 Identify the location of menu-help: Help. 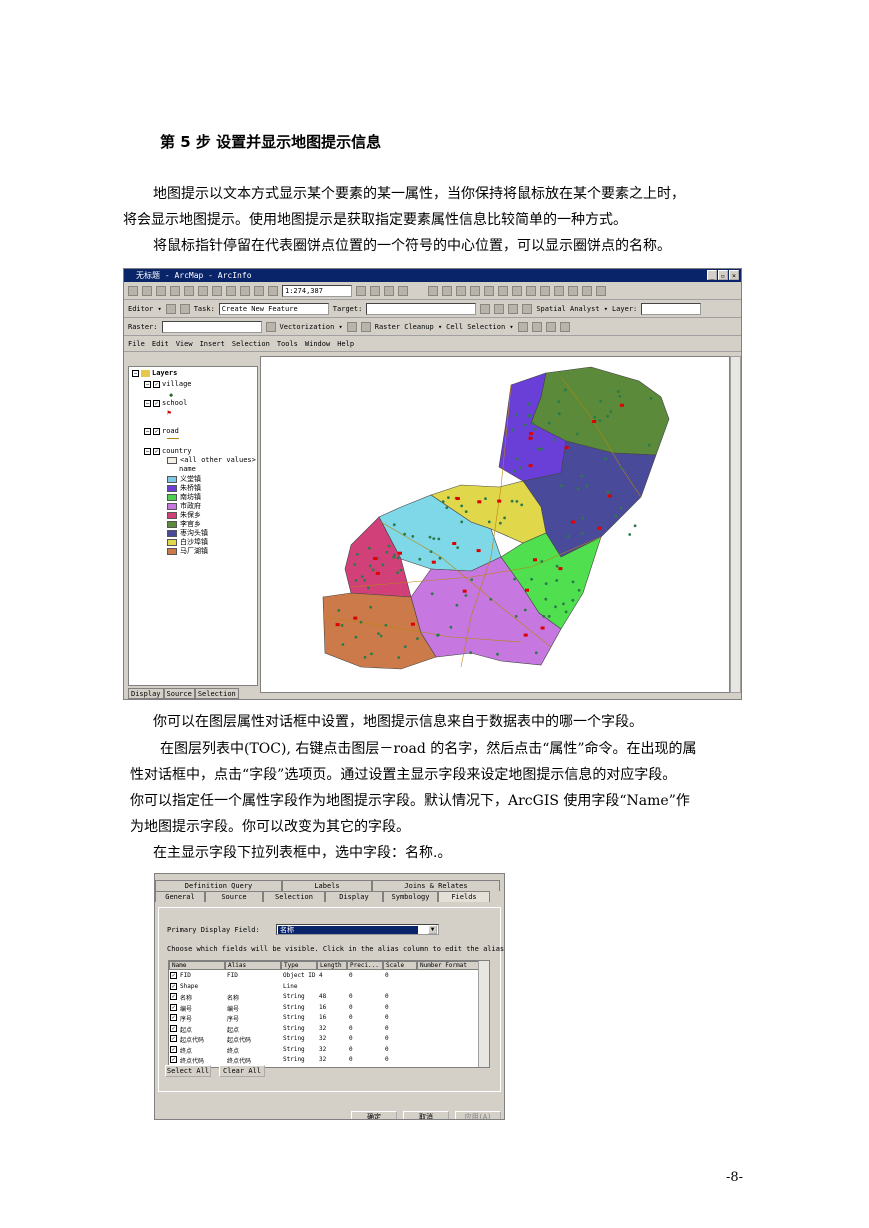
(345, 344).